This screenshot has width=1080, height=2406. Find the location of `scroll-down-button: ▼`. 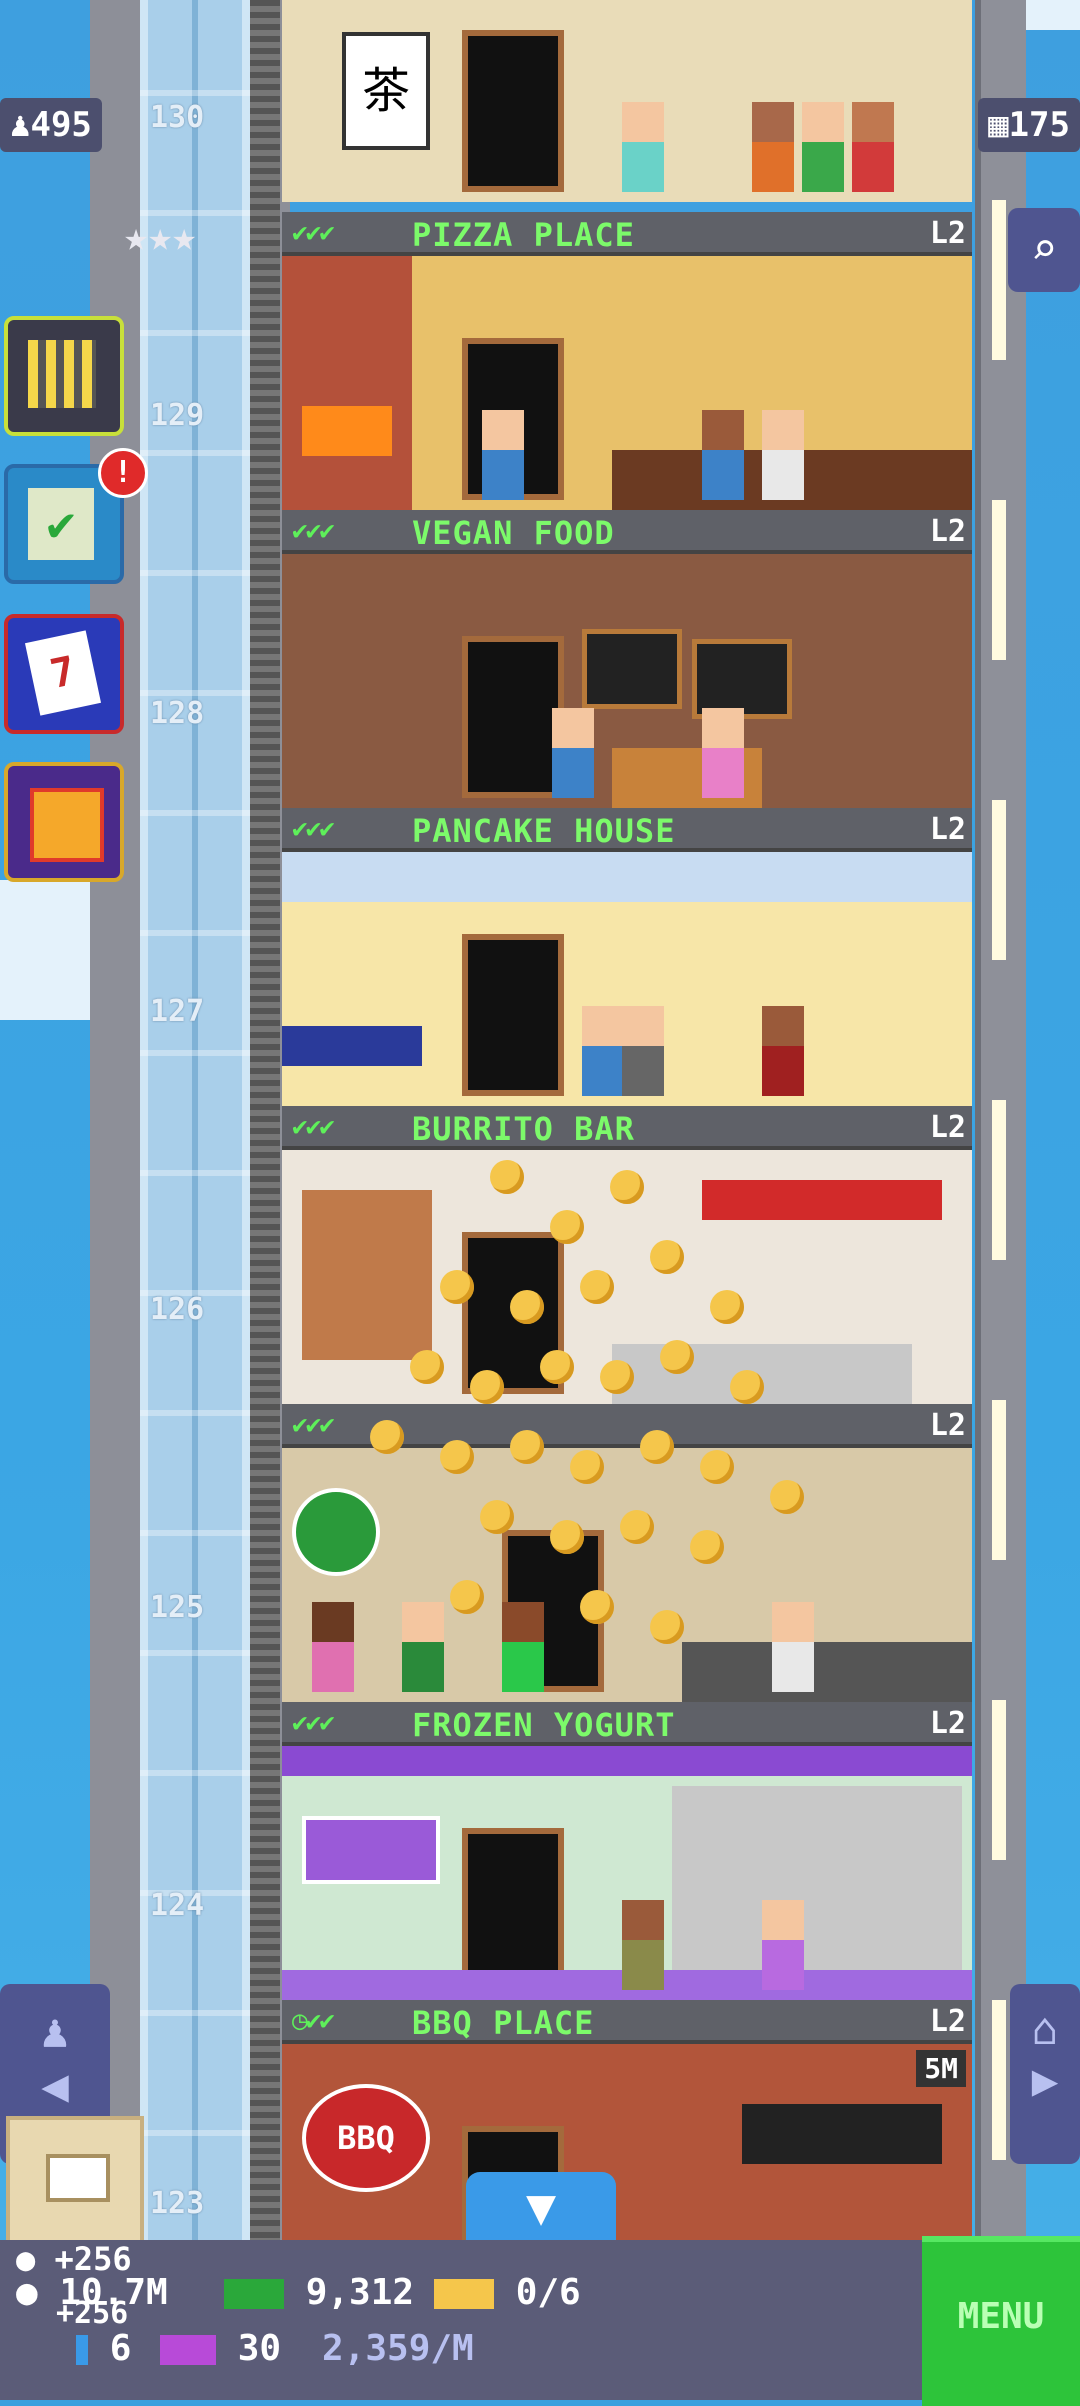

scroll-down-button: ▼ is located at coordinates (541, 2207).